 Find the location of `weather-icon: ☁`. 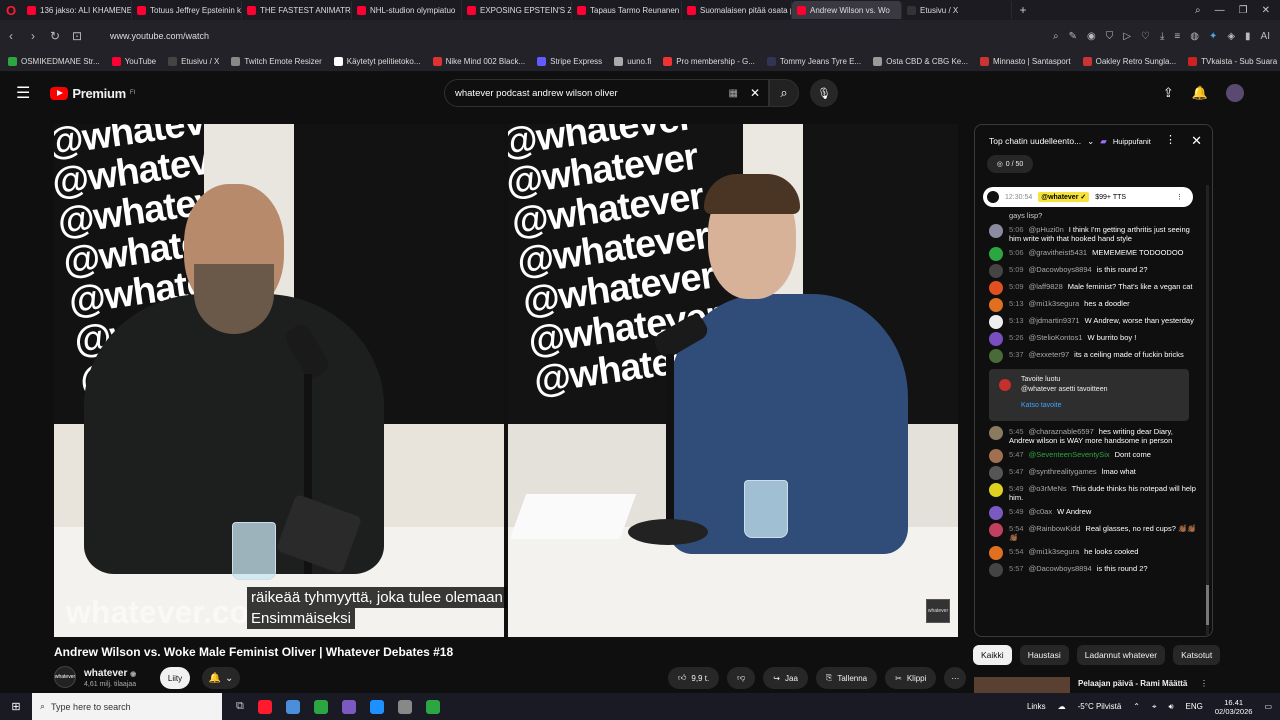

weather-icon: ☁ is located at coordinates (1062, 706).